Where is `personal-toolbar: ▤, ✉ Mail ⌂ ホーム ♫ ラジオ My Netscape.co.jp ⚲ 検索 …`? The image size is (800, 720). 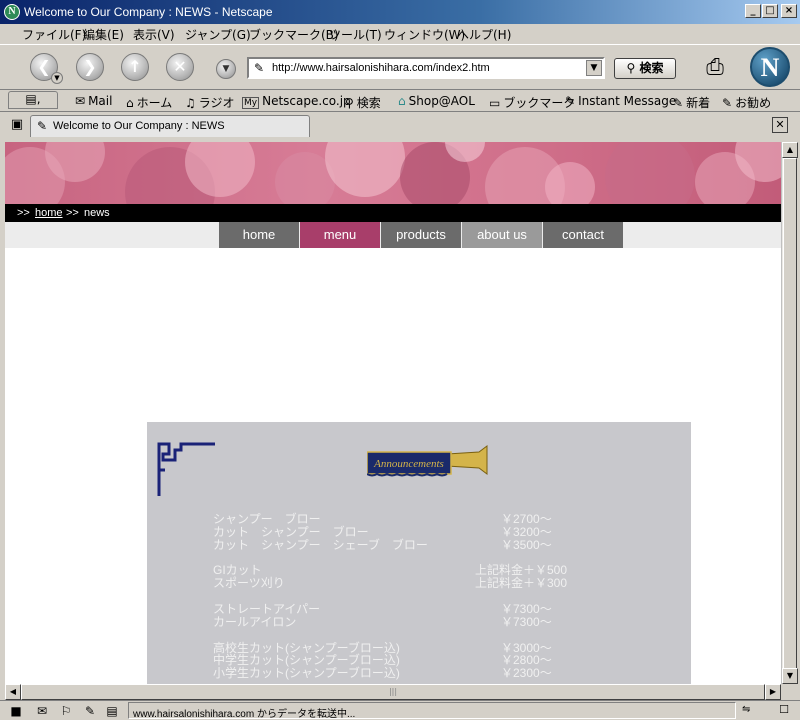 personal-toolbar: ▤, ✉ Mail ⌂ ホーム ♫ ラジオ My Netscape.co.jp ⚲ 検索 … is located at coordinates (400, 101).